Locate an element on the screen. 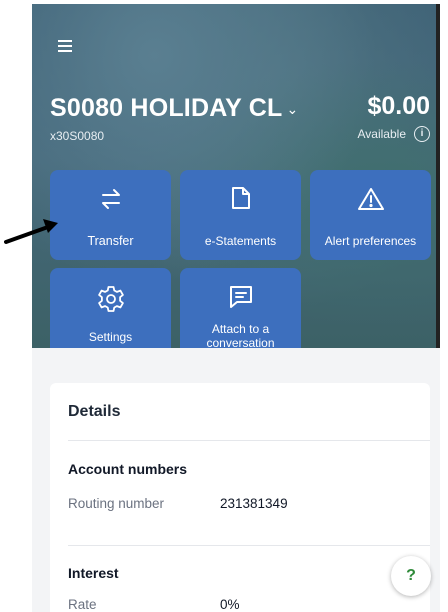 This screenshot has width=448, height=612. hamburger-menu-icon is located at coordinates (65, 46).